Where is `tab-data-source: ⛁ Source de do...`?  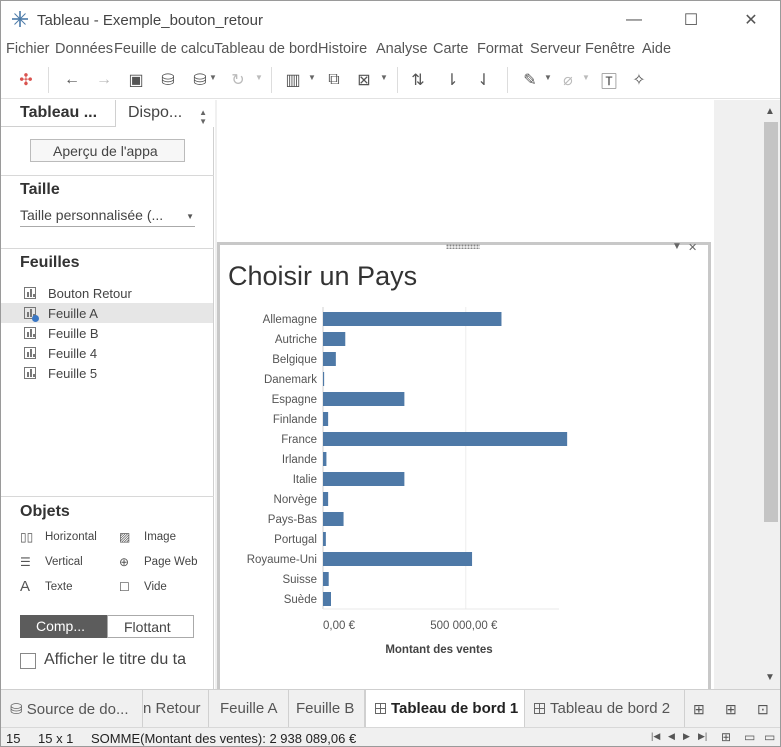
tab-data-source: ⛁ Source de do... is located at coordinates (72, 709).